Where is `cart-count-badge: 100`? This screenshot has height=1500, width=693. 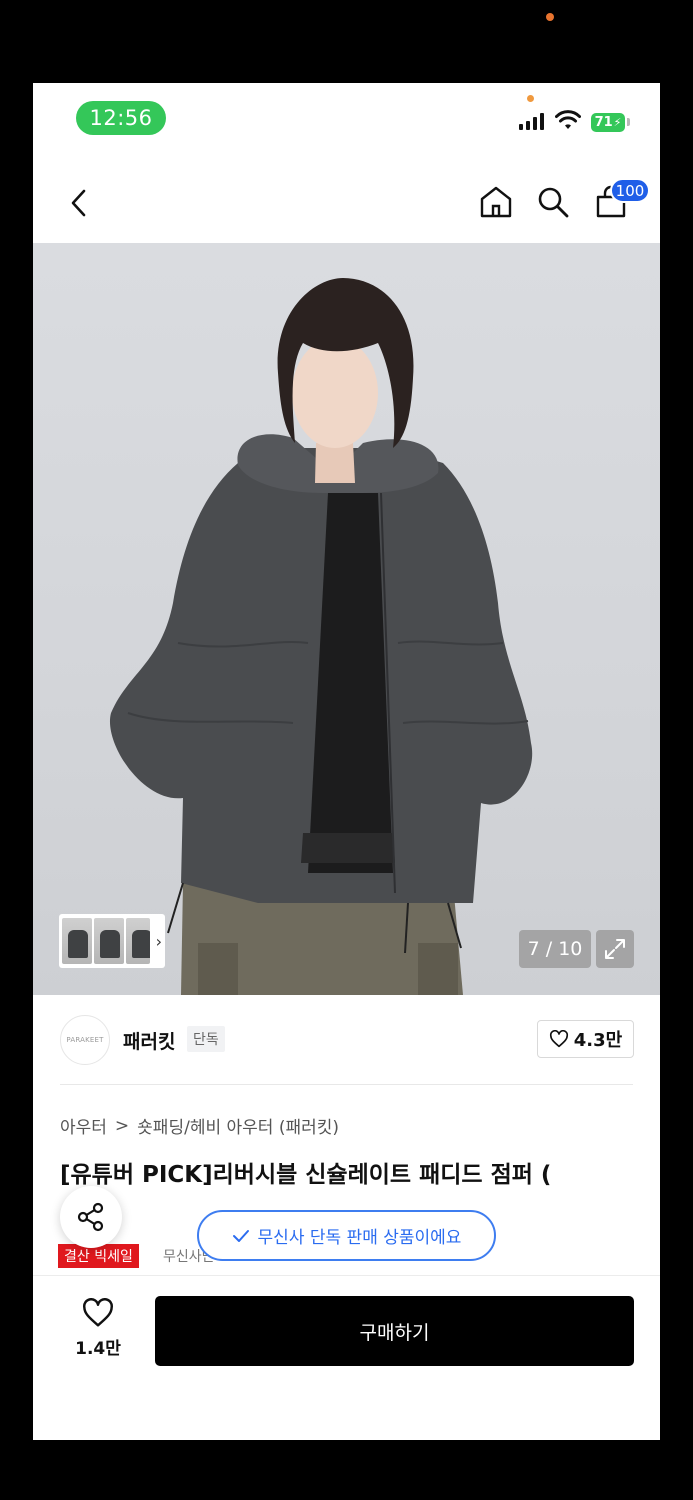
cart-count-badge: 100 is located at coordinates (630, 190).